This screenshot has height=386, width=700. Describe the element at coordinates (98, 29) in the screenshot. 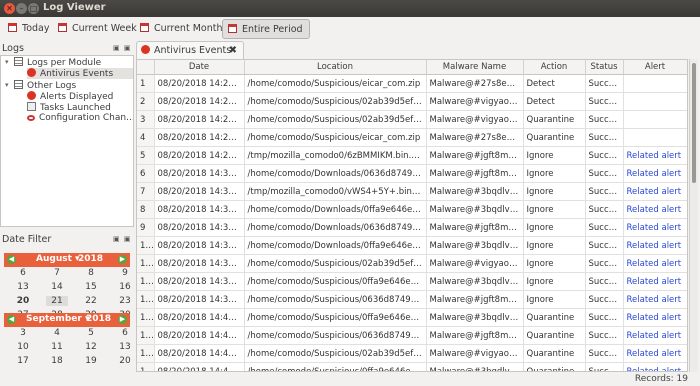

I see `current-week-button: Current Week` at that location.